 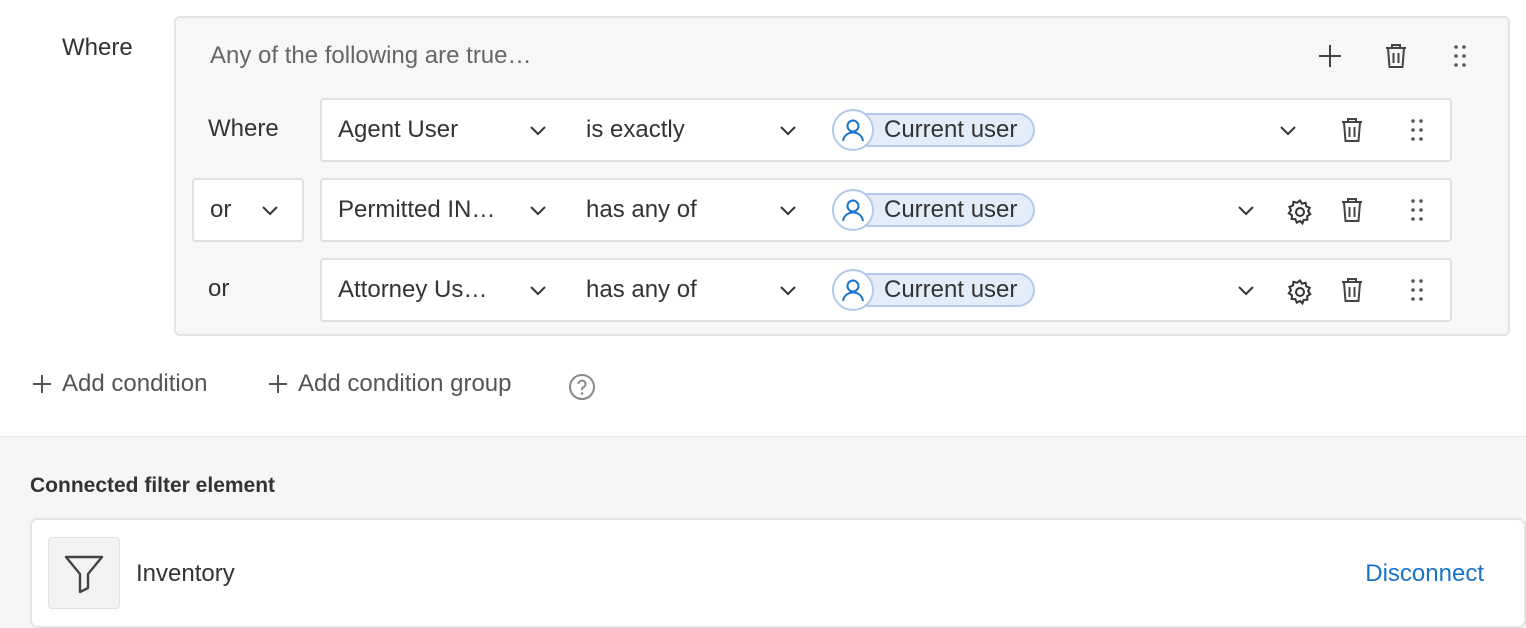 I want to click on condition-row: or Permitted IN… has any of Current user, so click(x=822, y=210).